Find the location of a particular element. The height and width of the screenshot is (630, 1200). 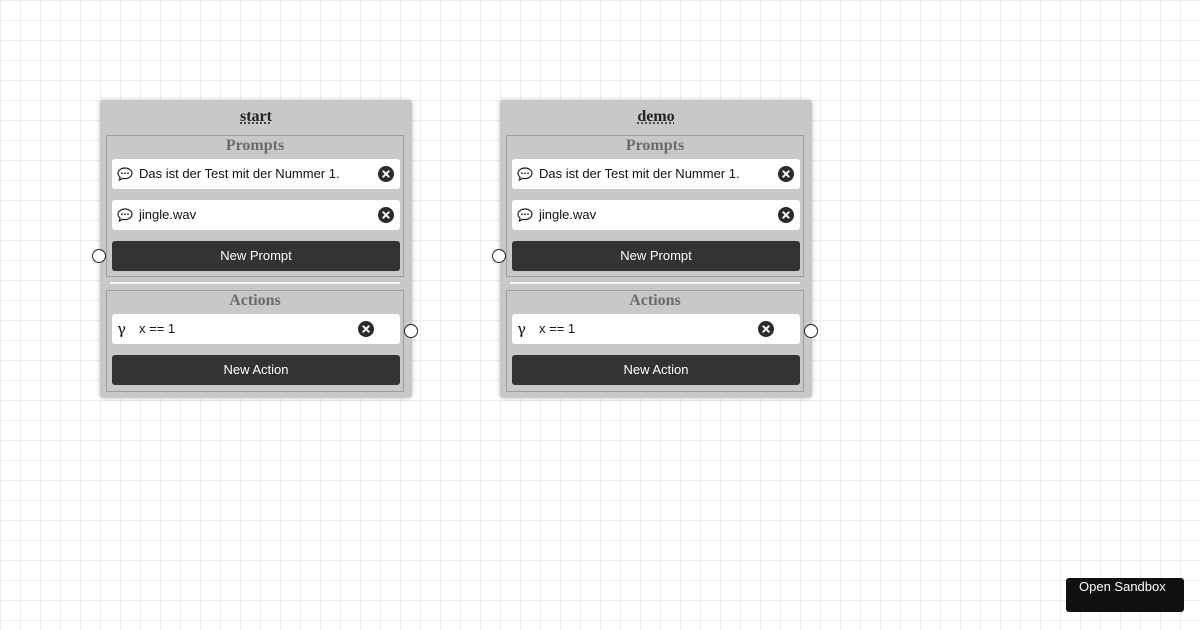

node-title: demo is located at coordinates (656, 117).